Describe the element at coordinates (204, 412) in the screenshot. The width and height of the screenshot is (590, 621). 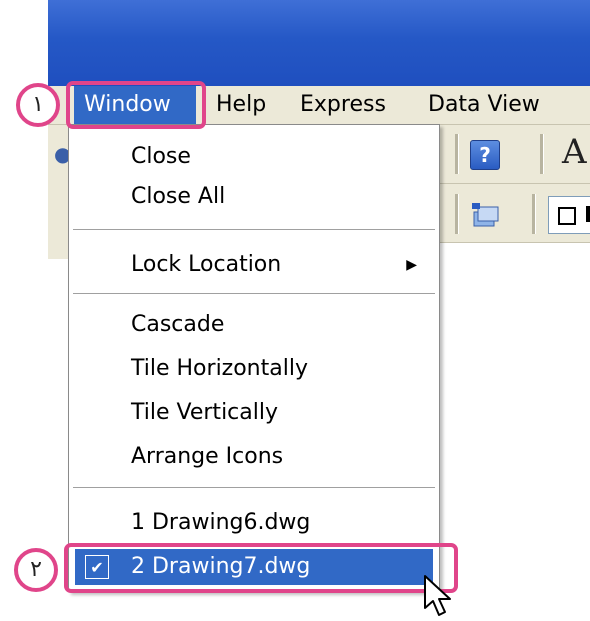
I see `menu-item-label: Tile Vertically` at that location.